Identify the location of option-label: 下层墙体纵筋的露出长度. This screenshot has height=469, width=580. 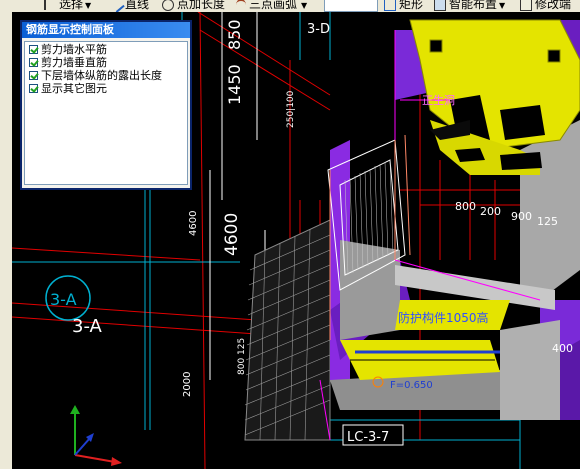
(101, 75).